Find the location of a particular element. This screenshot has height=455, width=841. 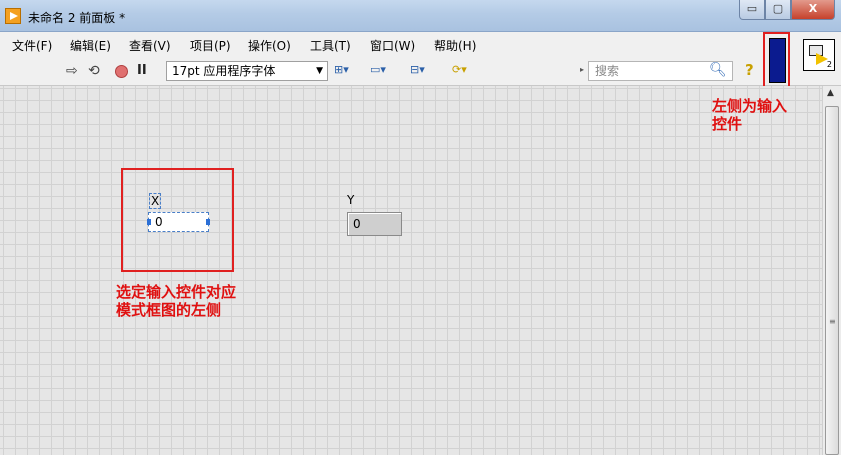

menu-view: 查看(V) is located at coordinates (150, 45).